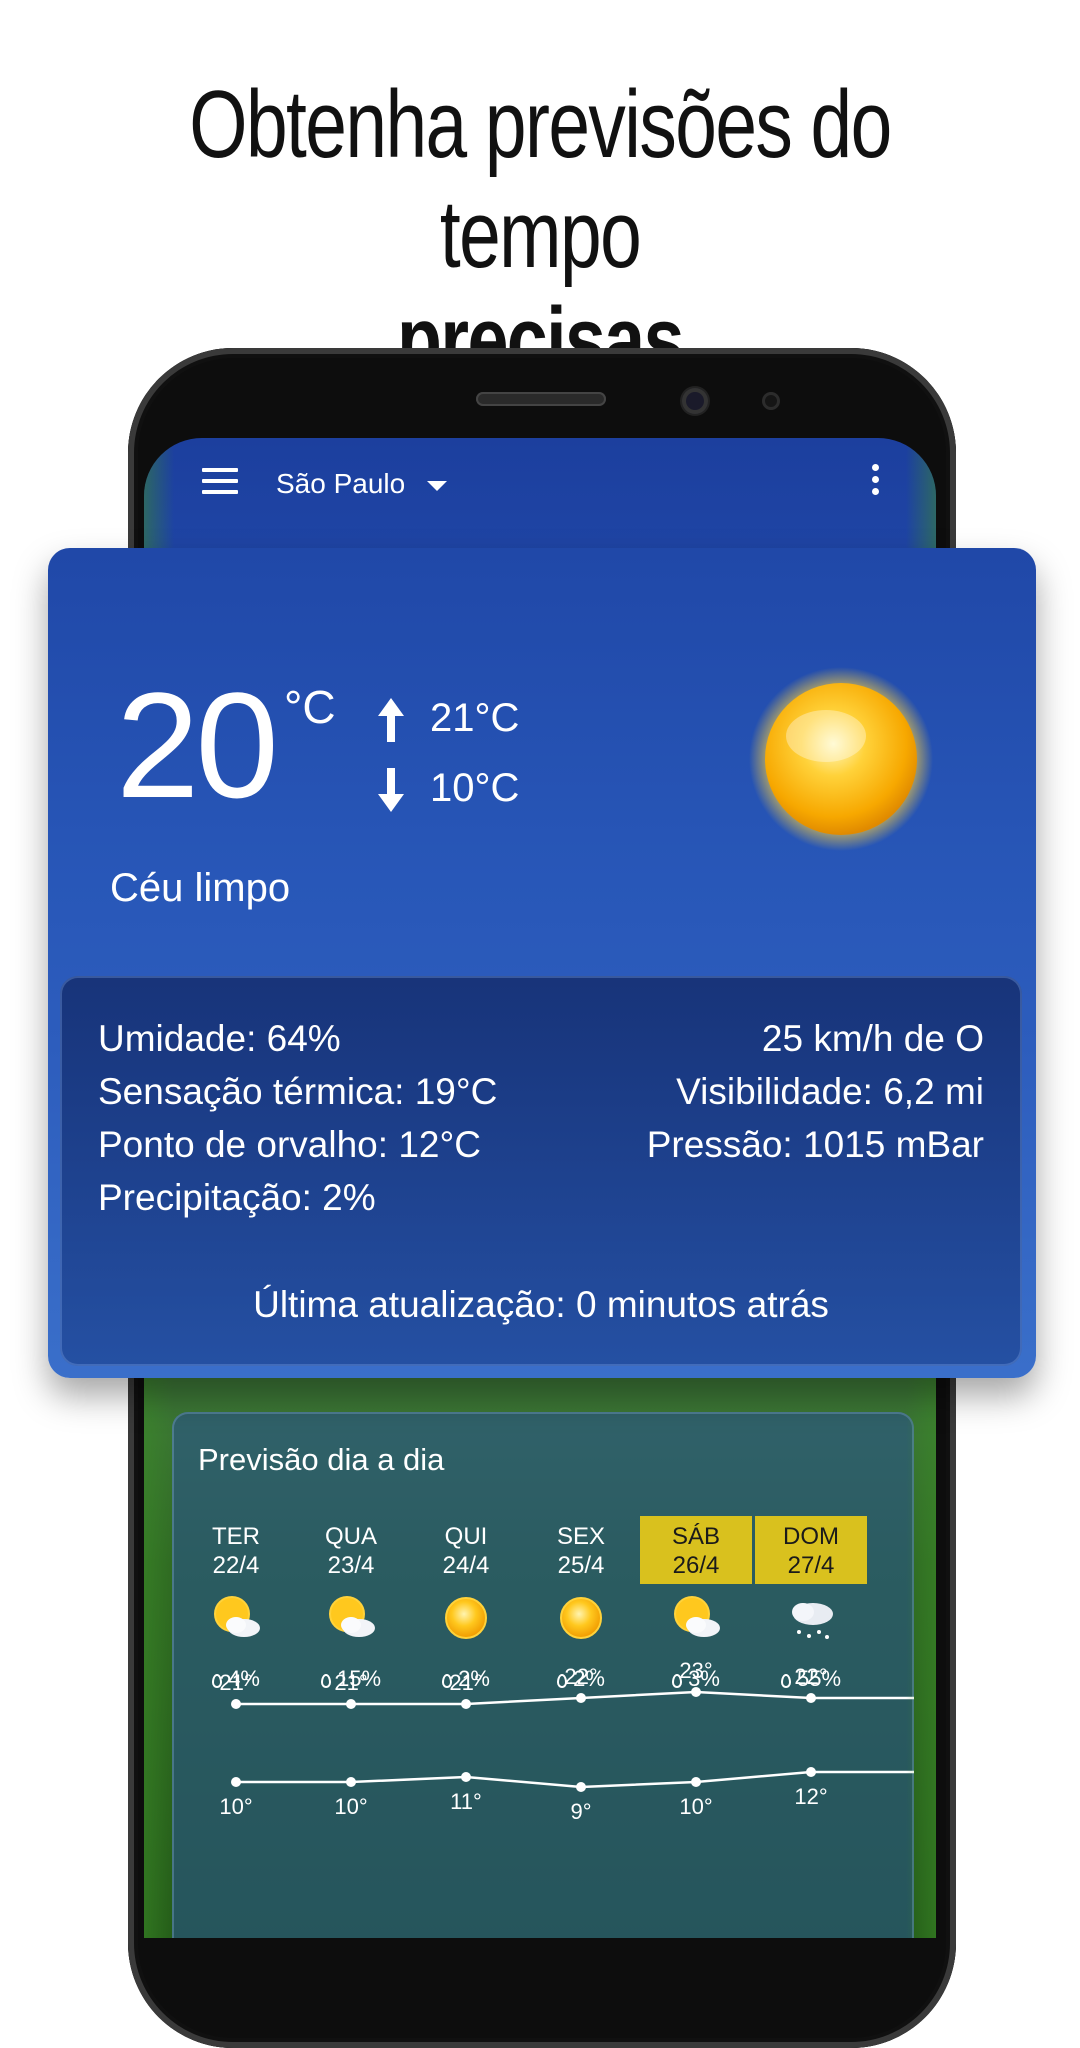 Image resolution: width=1080 pixels, height=2048 pixels. What do you see at coordinates (200, 888) in the screenshot?
I see `weather-condition: Céu limpo` at bounding box center [200, 888].